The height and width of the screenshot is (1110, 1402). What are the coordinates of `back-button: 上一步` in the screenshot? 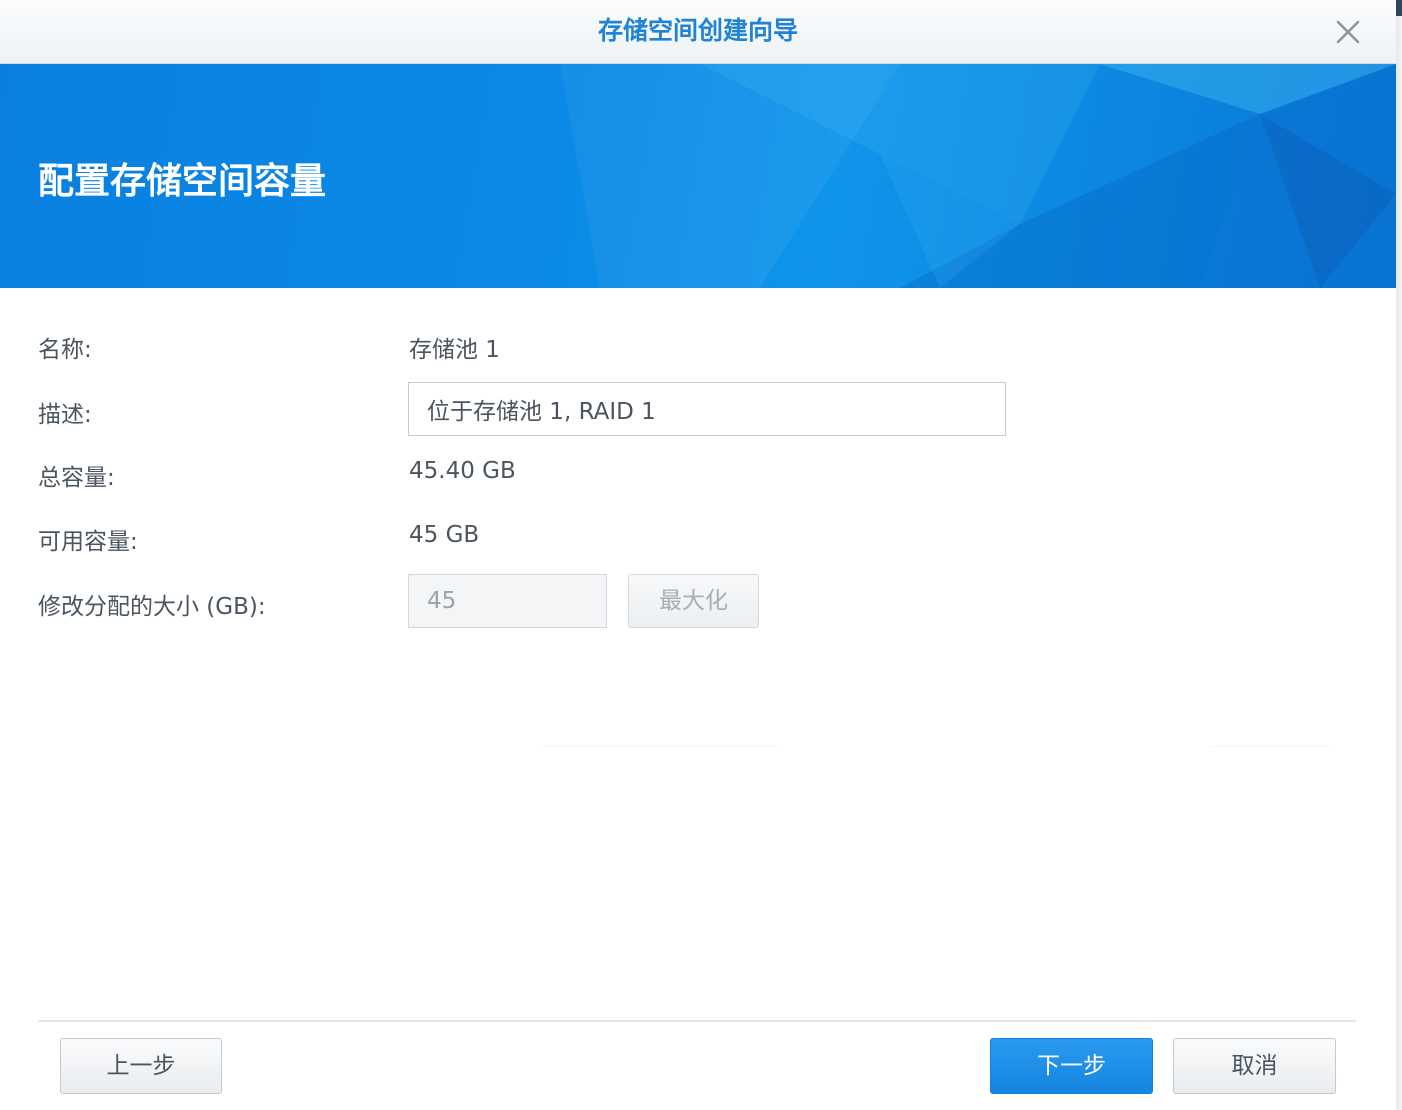 It's located at (141, 1066).